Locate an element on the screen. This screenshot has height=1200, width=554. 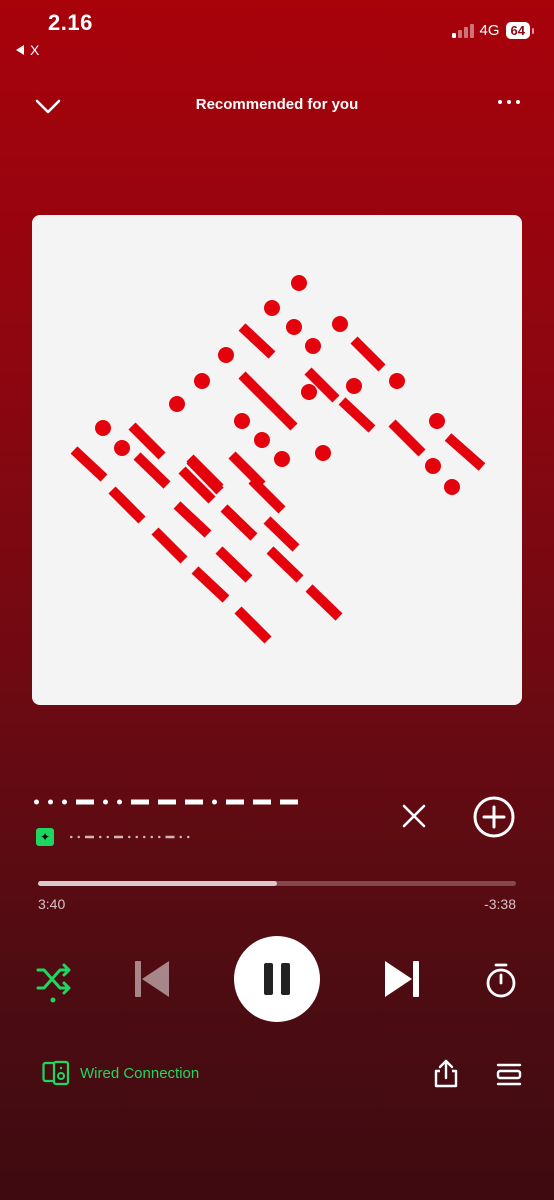
pause-button is located at coordinates (277, 979).